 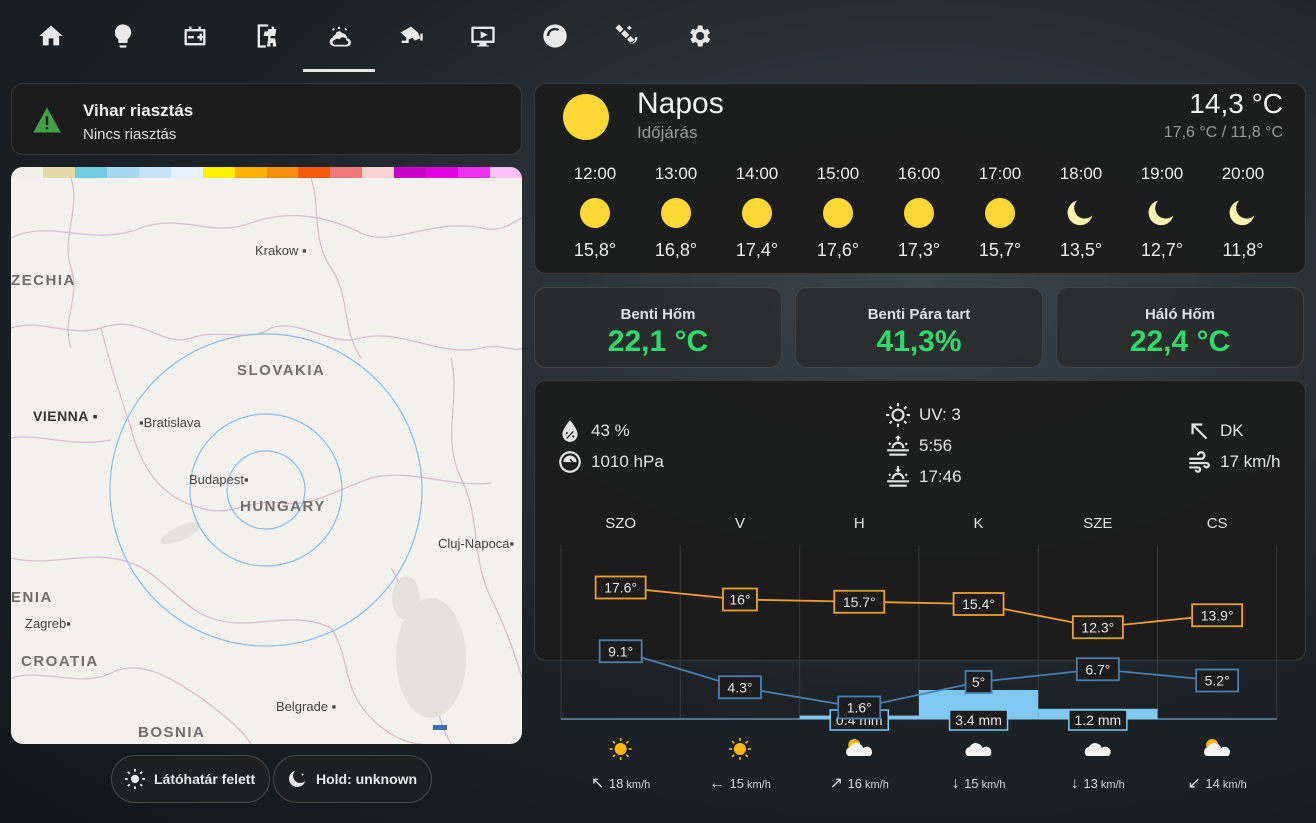 What do you see at coordinates (859, 749) in the screenshot?
I see `partly-cloudy-icon` at bounding box center [859, 749].